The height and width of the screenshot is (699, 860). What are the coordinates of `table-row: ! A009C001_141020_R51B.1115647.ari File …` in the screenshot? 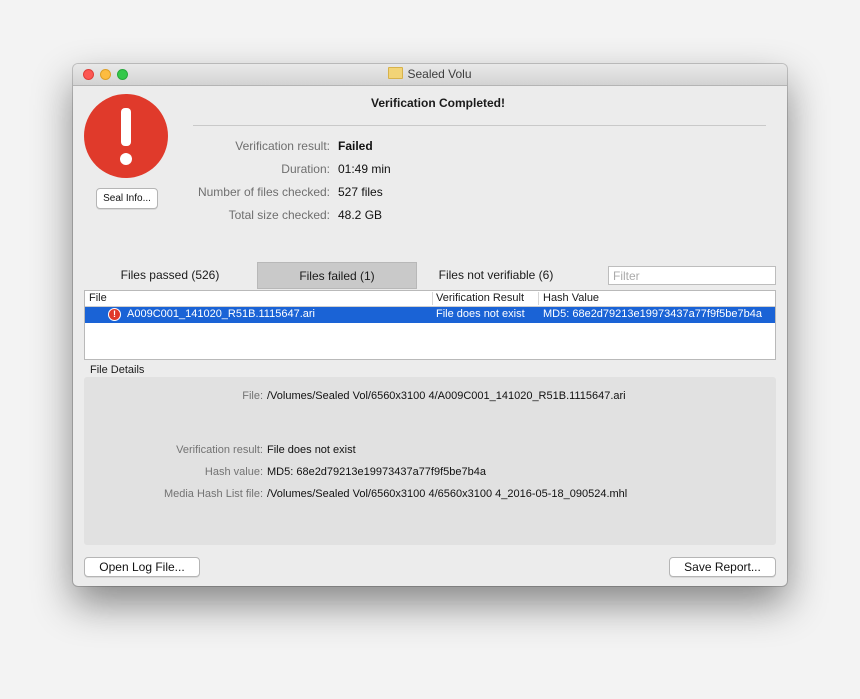 It's located at (430, 315).